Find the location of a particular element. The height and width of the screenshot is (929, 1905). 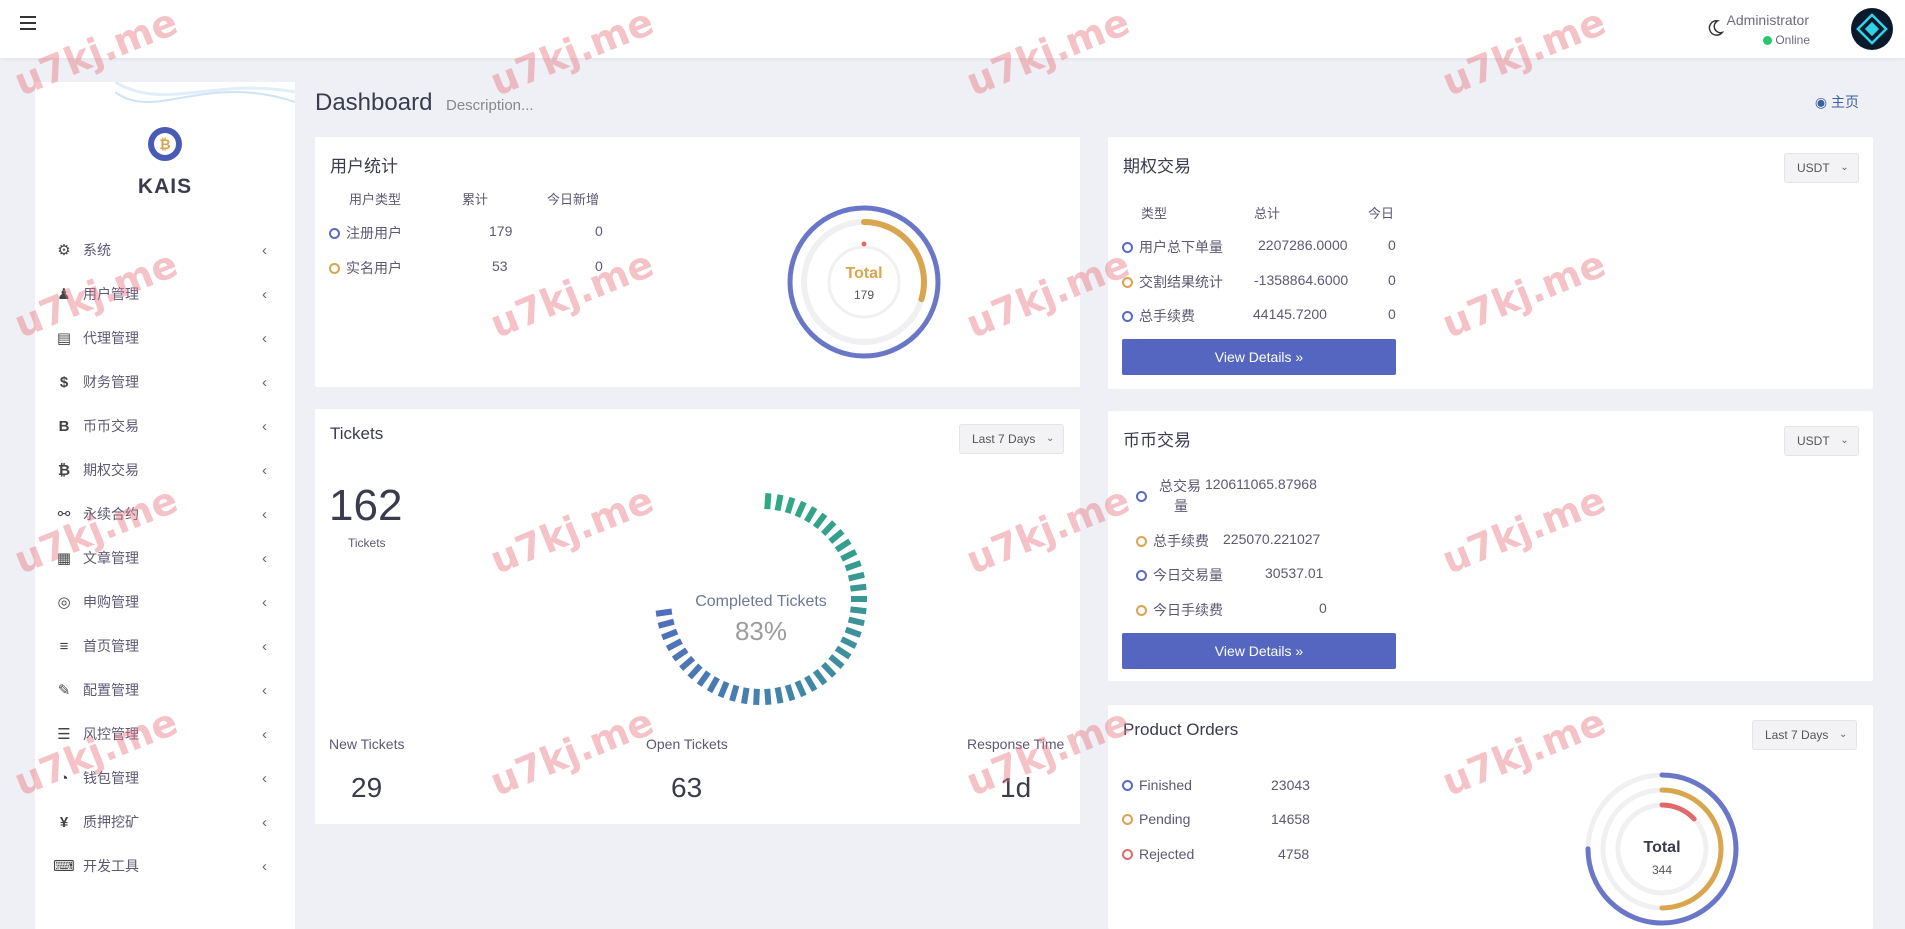

sidebar-item: ☰ 风控管理 ‹ is located at coordinates (165, 734).